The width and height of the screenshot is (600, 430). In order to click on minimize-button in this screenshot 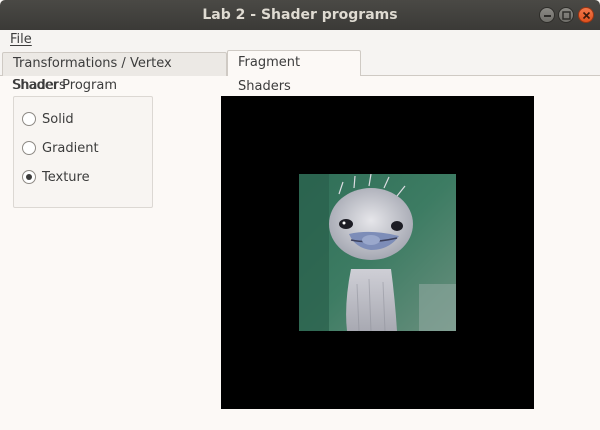, I will do `click(547, 15)`.